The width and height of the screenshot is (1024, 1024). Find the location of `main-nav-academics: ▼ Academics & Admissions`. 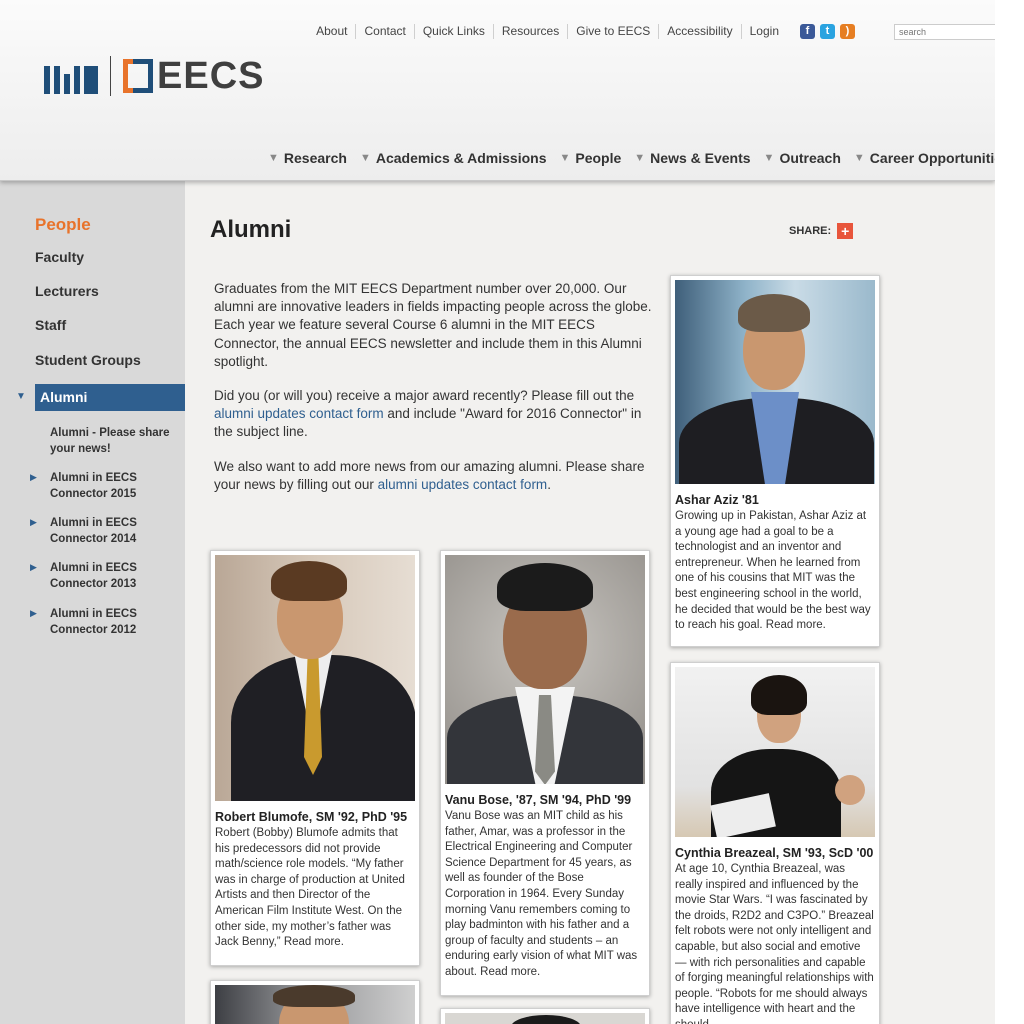

main-nav-academics: ▼ Academics & Admissions is located at coordinates (453, 158).